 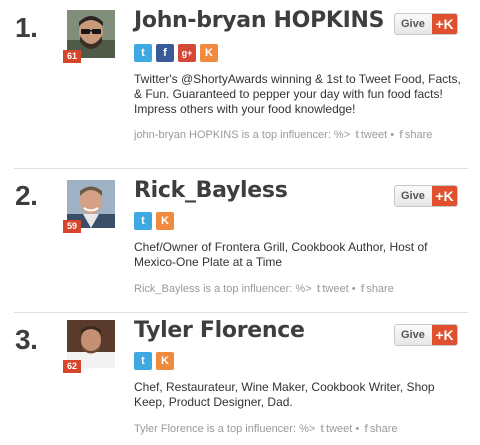 What do you see at coordinates (223, 289) in the screenshot?
I see `influence-text: Rick_Bayless is a top influencer: %>` at bounding box center [223, 289].